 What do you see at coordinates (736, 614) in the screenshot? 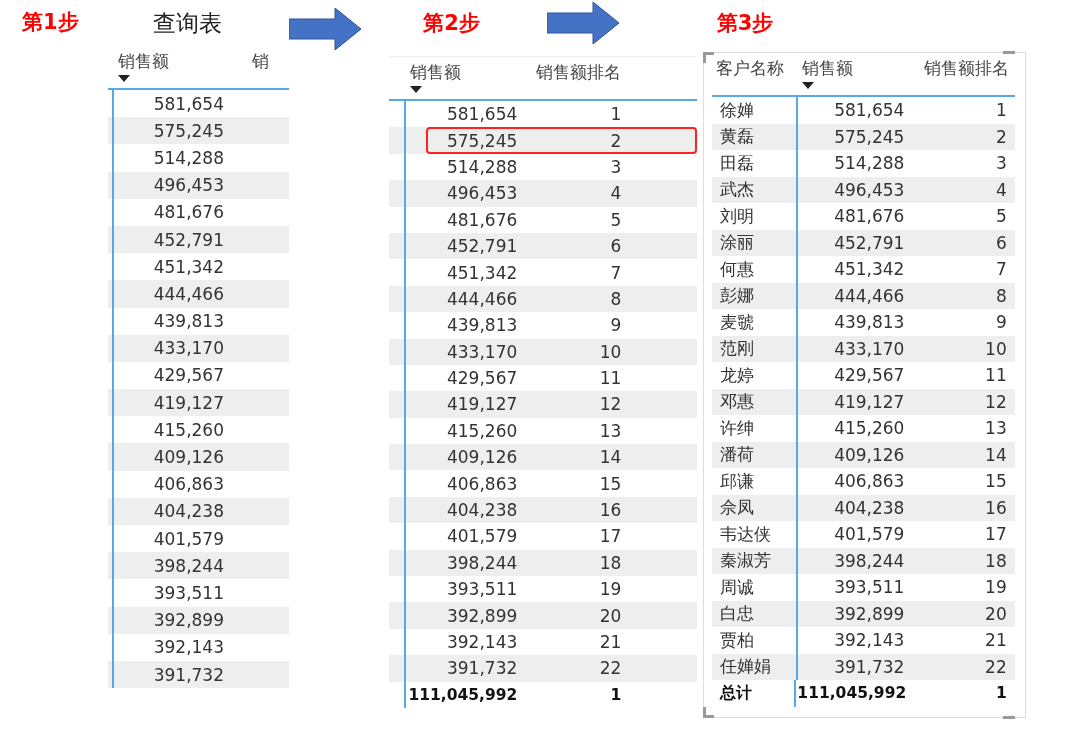
I see `table-cell: 白忠` at bounding box center [736, 614].